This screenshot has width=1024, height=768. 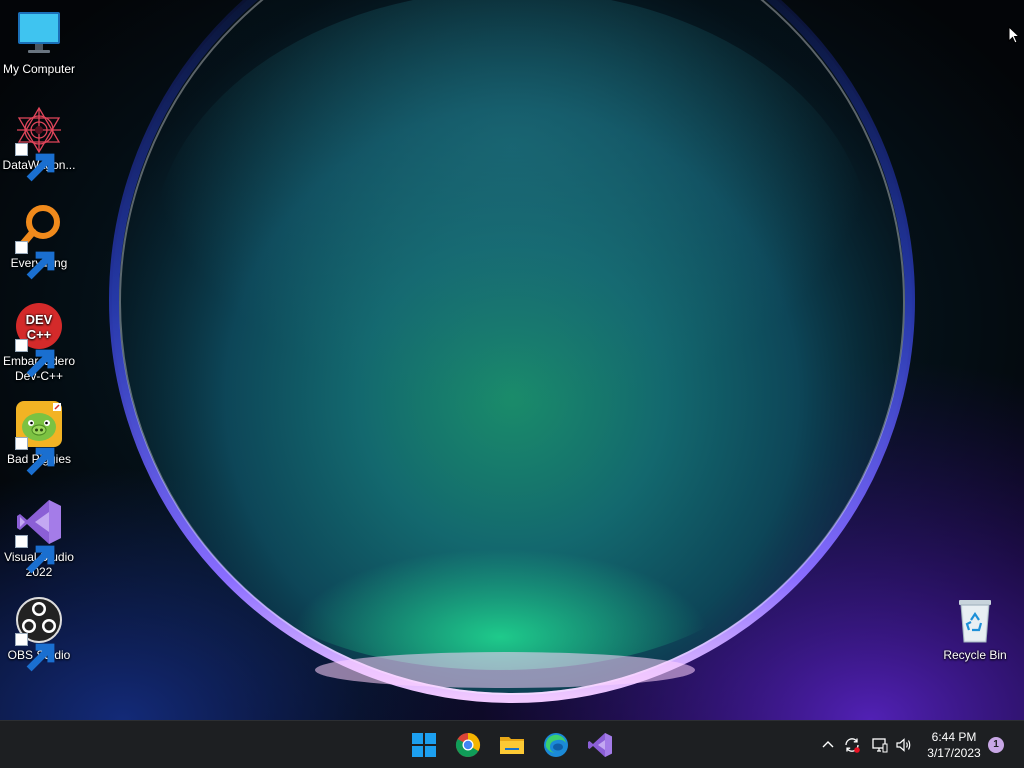 I want to click on windows-start-icon, so click(x=424, y=745).